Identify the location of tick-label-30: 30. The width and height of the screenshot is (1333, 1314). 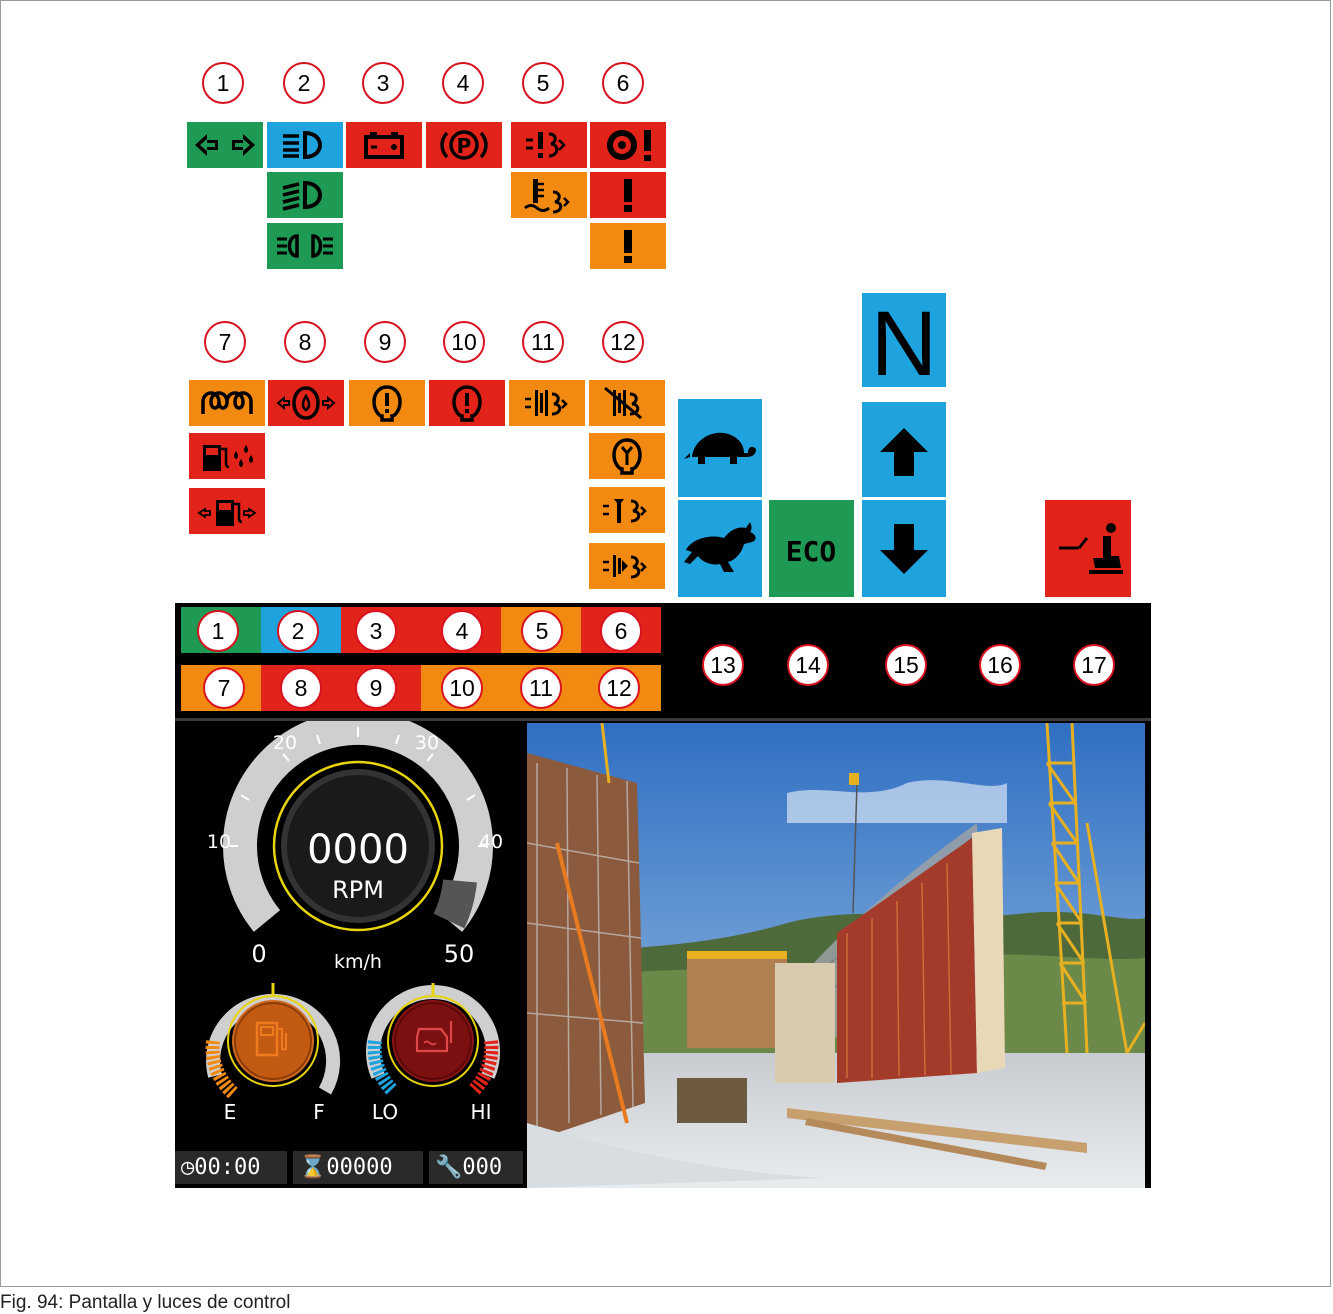
(427, 743).